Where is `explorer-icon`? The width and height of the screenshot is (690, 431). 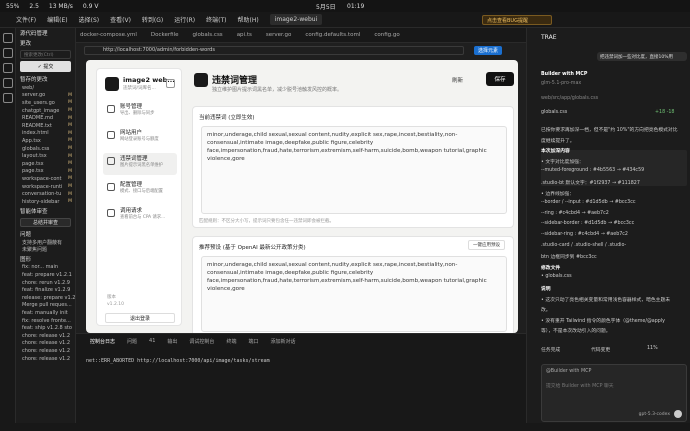
explorer-icon is located at coordinates (8, 38).